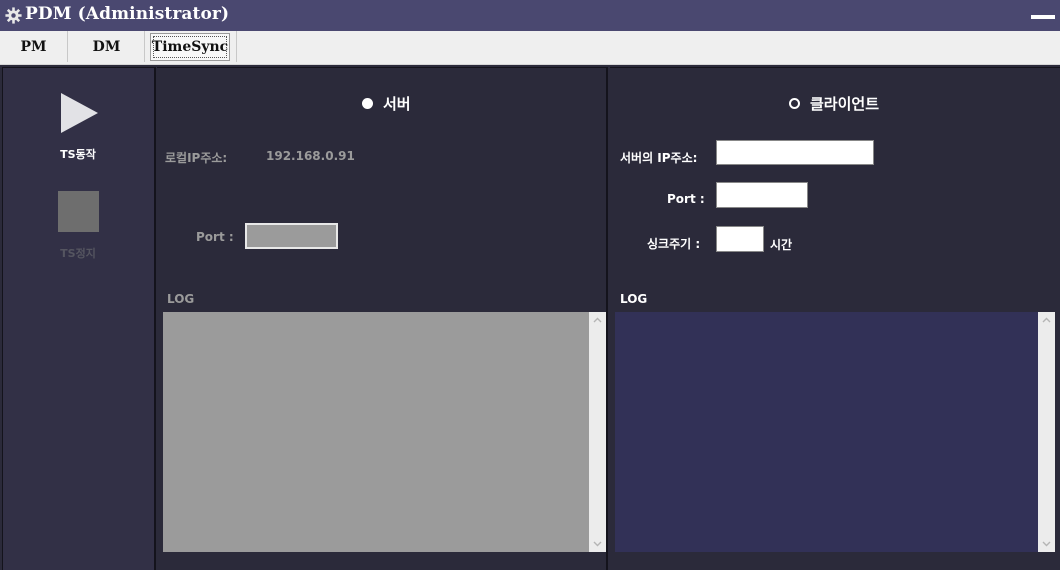  What do you see at coordinates (34, 46) in the screenshot?
I see `tab-pm: PM` at bounding box center [34, 46].